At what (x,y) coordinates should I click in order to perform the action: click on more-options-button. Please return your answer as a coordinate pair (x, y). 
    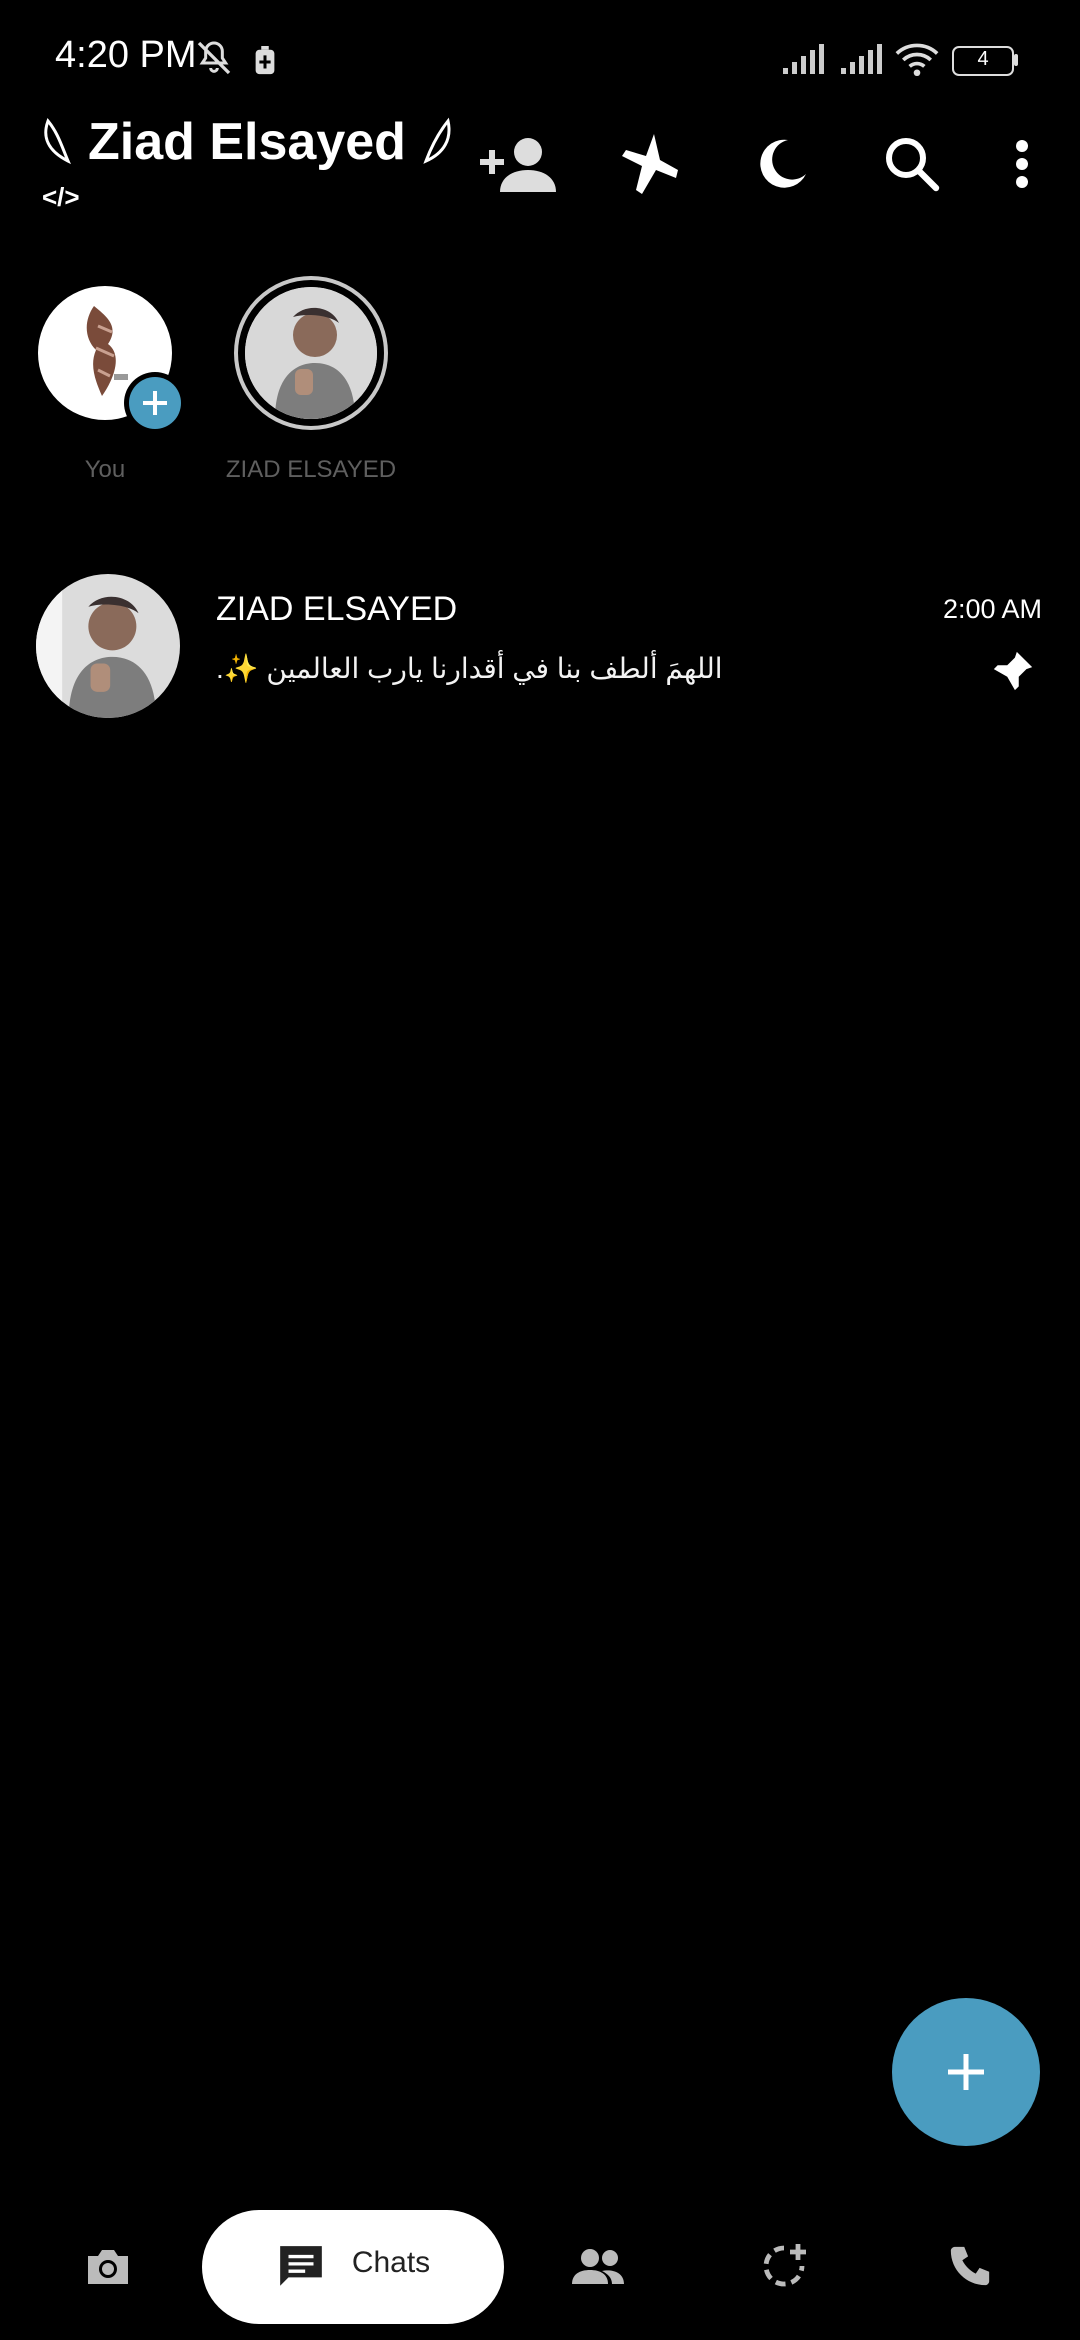
    Looking at the image, I should click on (1022, 164).